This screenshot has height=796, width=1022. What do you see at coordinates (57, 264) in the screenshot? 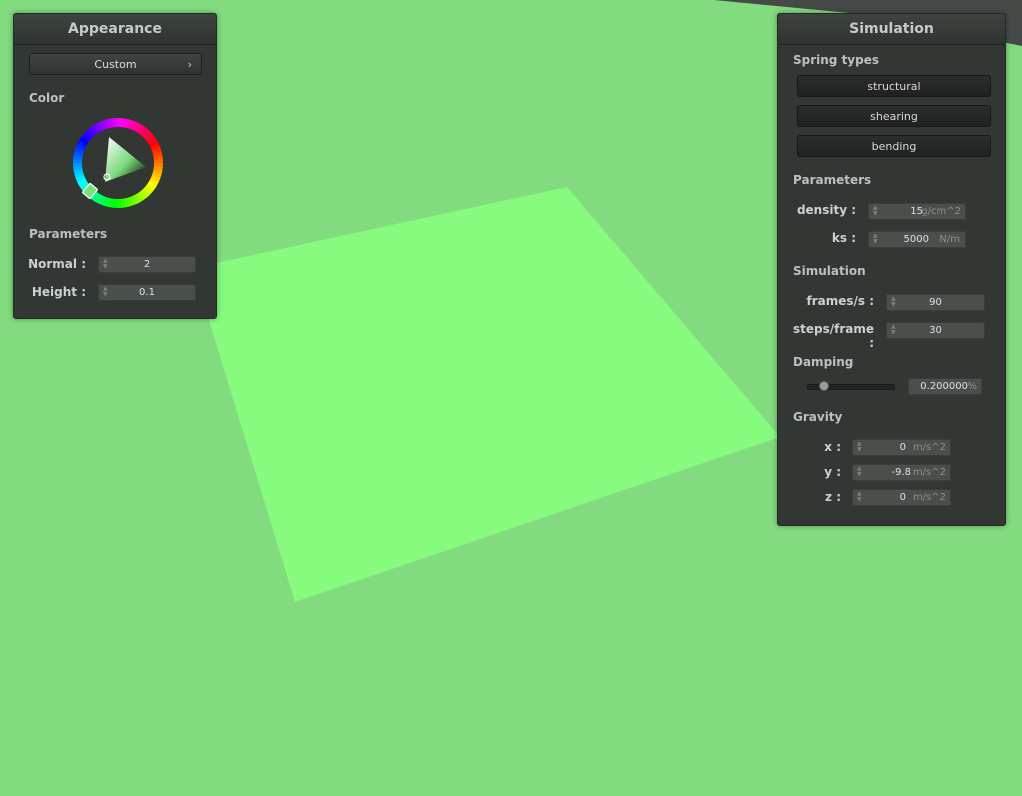
I see `normal-label: Normal :` at bounding box center [57, 264].